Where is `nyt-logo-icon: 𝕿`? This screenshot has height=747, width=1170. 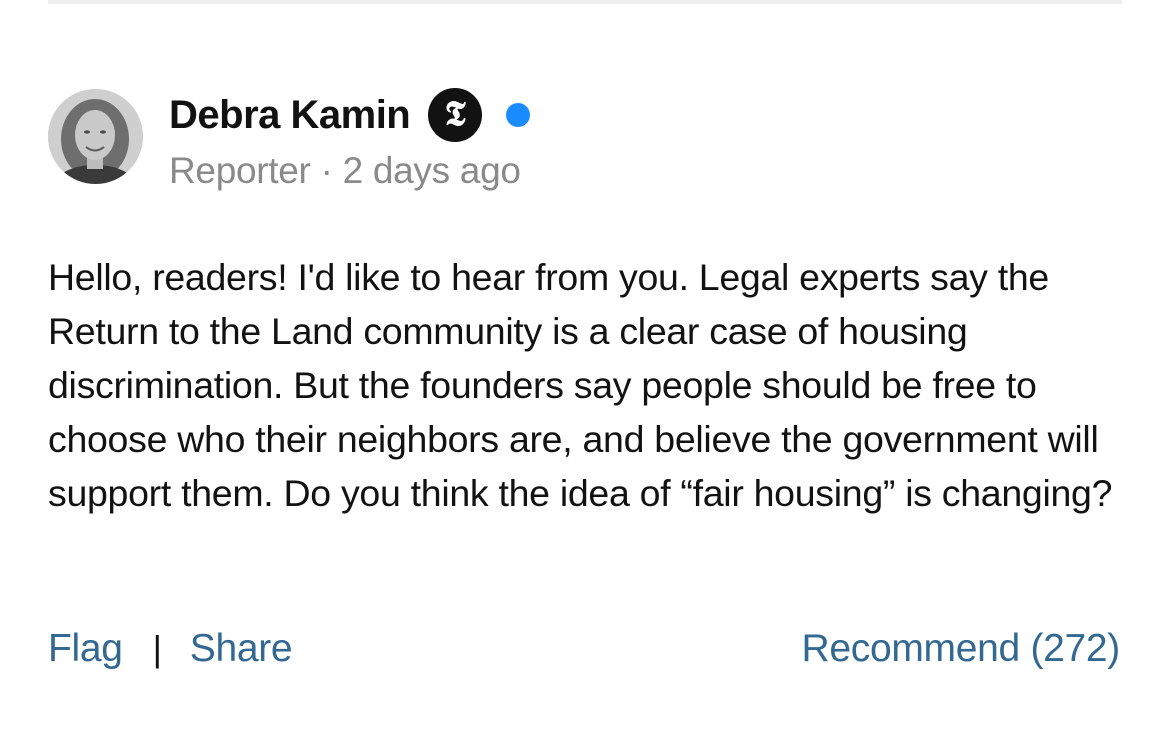 nyt-logo-icon: 𝕿 is located at coordinates (455, 115).